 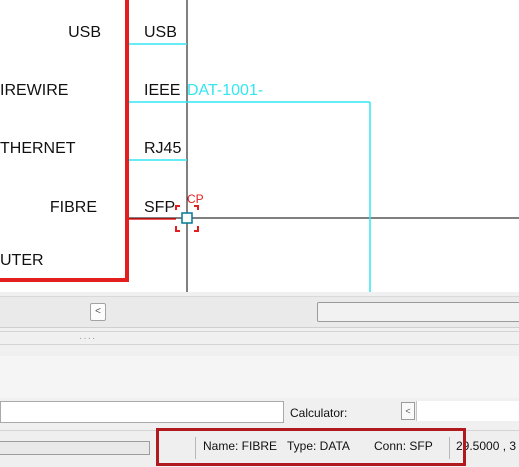 I want to click on horizontal-scrollbar: <, so click(x=259, y=312).